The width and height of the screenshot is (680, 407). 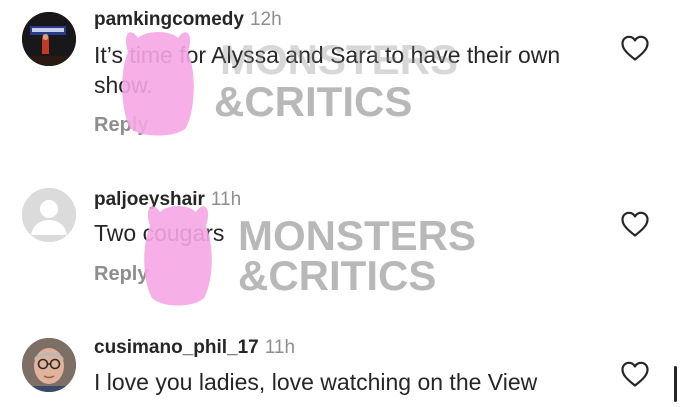 I want to click on man-with-glasses-photo-icon, so click(x=49, y=365).